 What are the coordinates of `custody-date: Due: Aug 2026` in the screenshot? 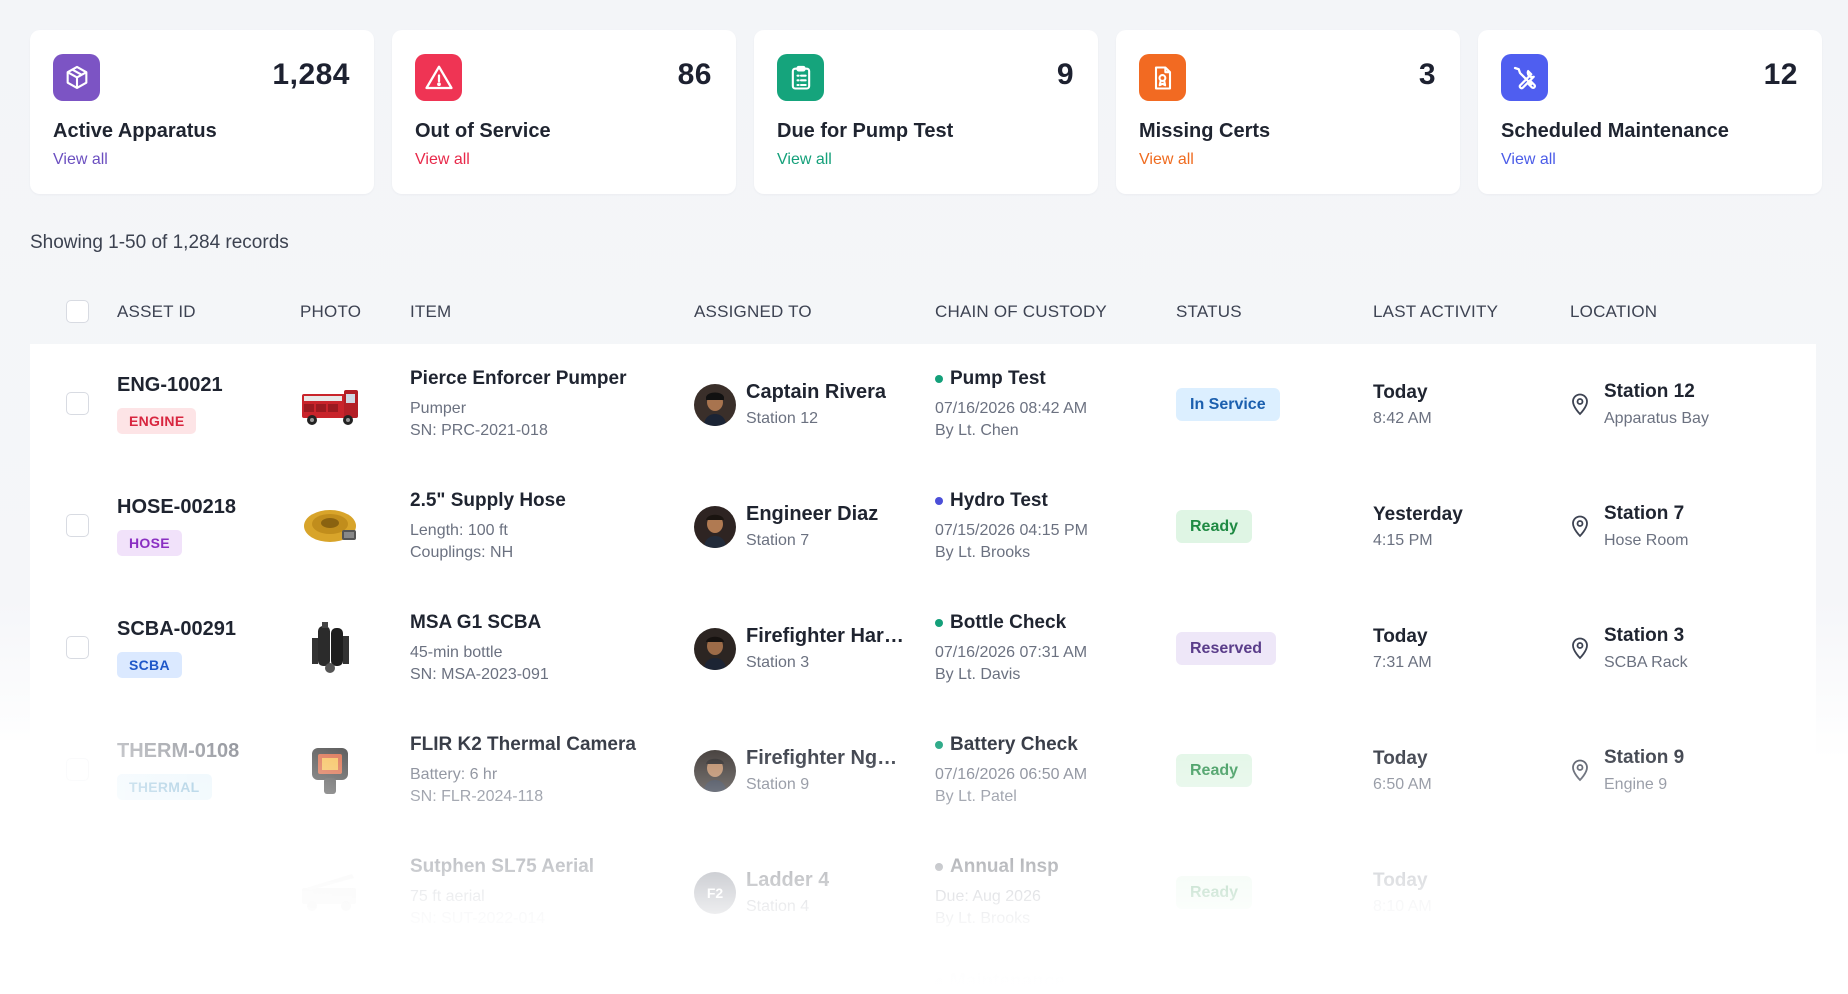 It's located at (988, 896).